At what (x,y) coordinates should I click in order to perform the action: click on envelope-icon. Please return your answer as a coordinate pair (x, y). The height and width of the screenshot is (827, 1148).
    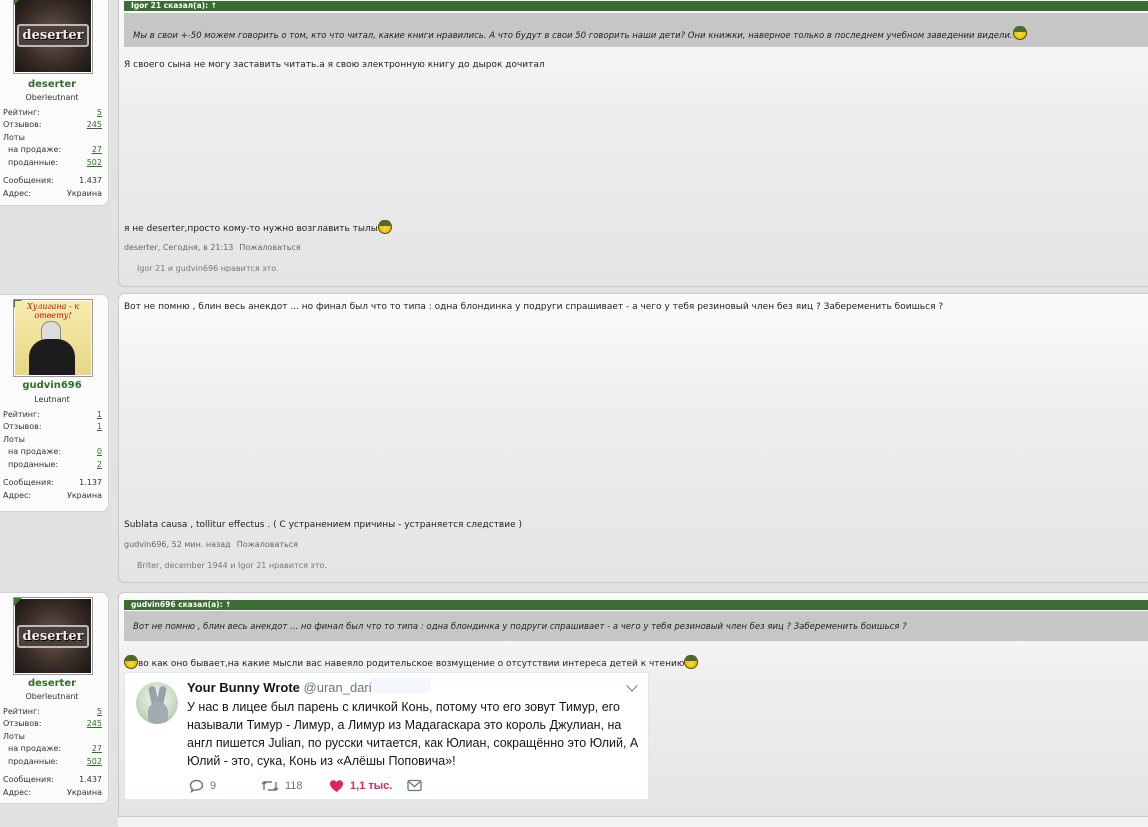
    Looking at the image, I should click on (414, 785).